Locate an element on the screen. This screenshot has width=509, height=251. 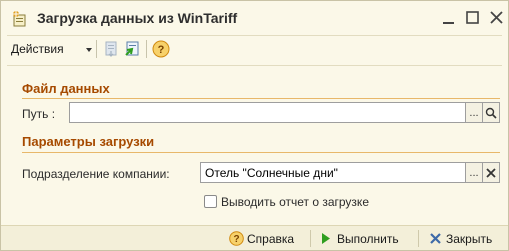
run-button: Выполнить is located at coordinates (368, 239).